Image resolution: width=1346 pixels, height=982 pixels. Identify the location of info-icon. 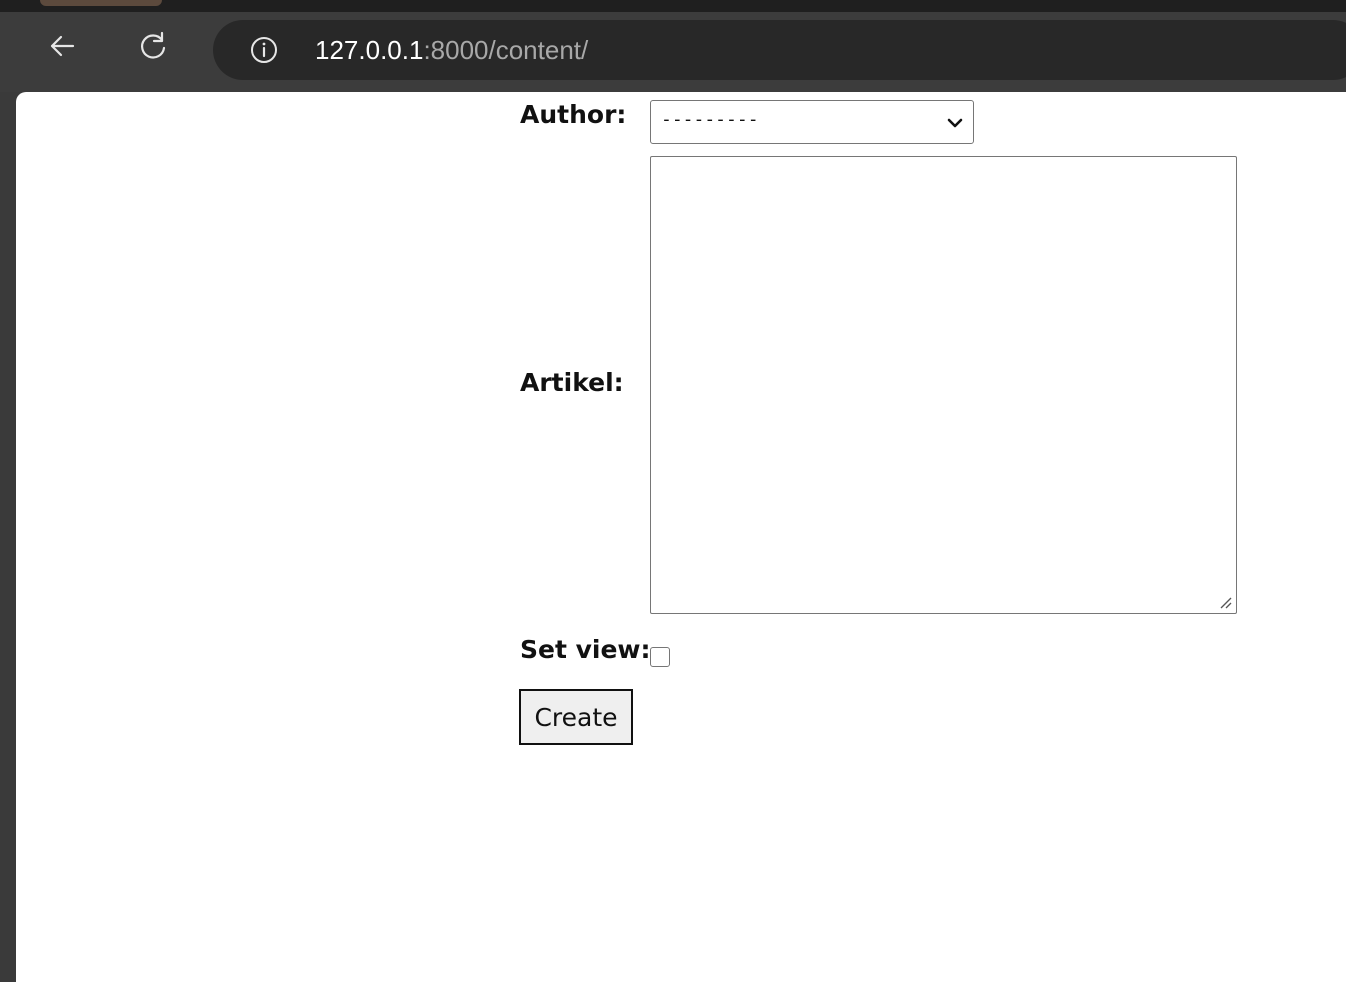
(264, 50).